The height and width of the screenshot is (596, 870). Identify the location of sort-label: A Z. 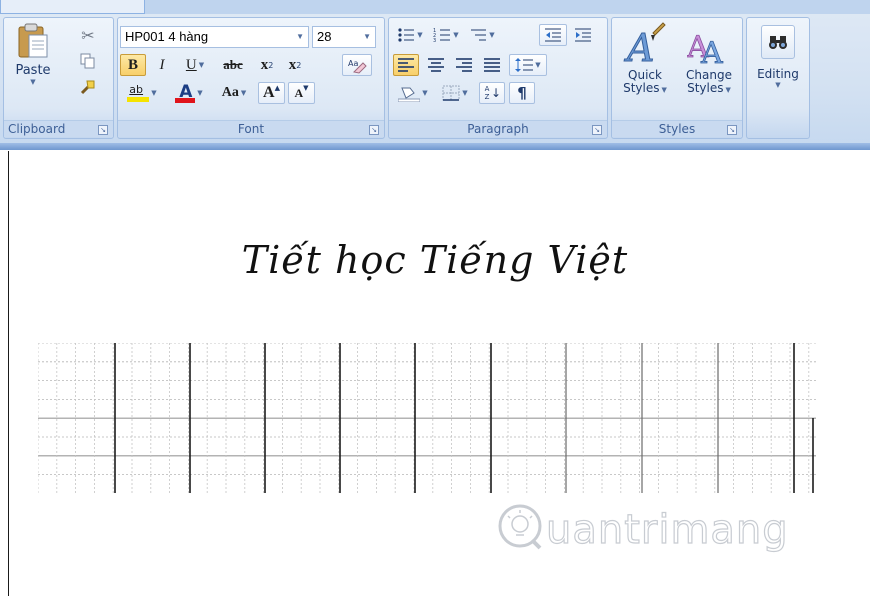
(487, 93).